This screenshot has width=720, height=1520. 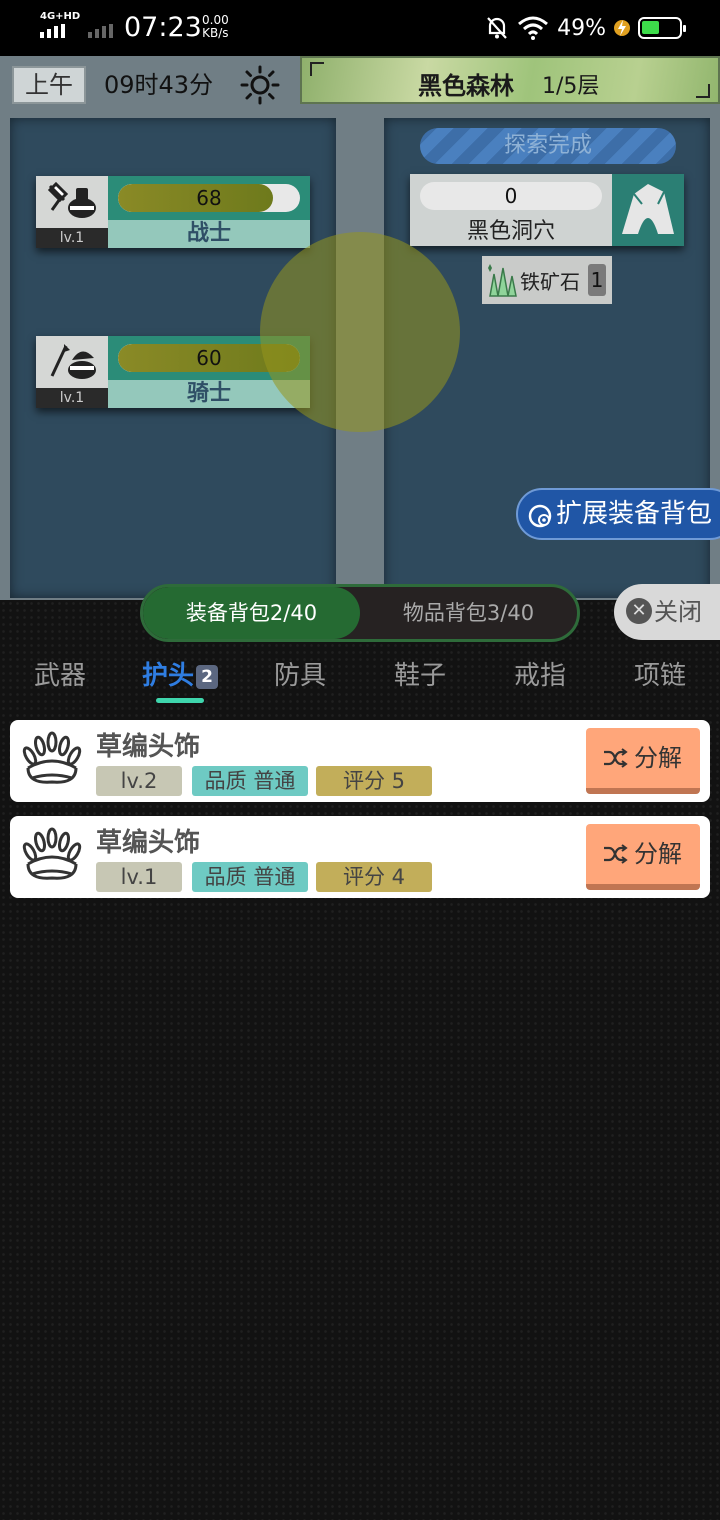 What do you see at coordinates (251, 613) in the screenshot?
I see `tab-equipment-bag: 装备背包2/40` at bounding box center [251, 613].